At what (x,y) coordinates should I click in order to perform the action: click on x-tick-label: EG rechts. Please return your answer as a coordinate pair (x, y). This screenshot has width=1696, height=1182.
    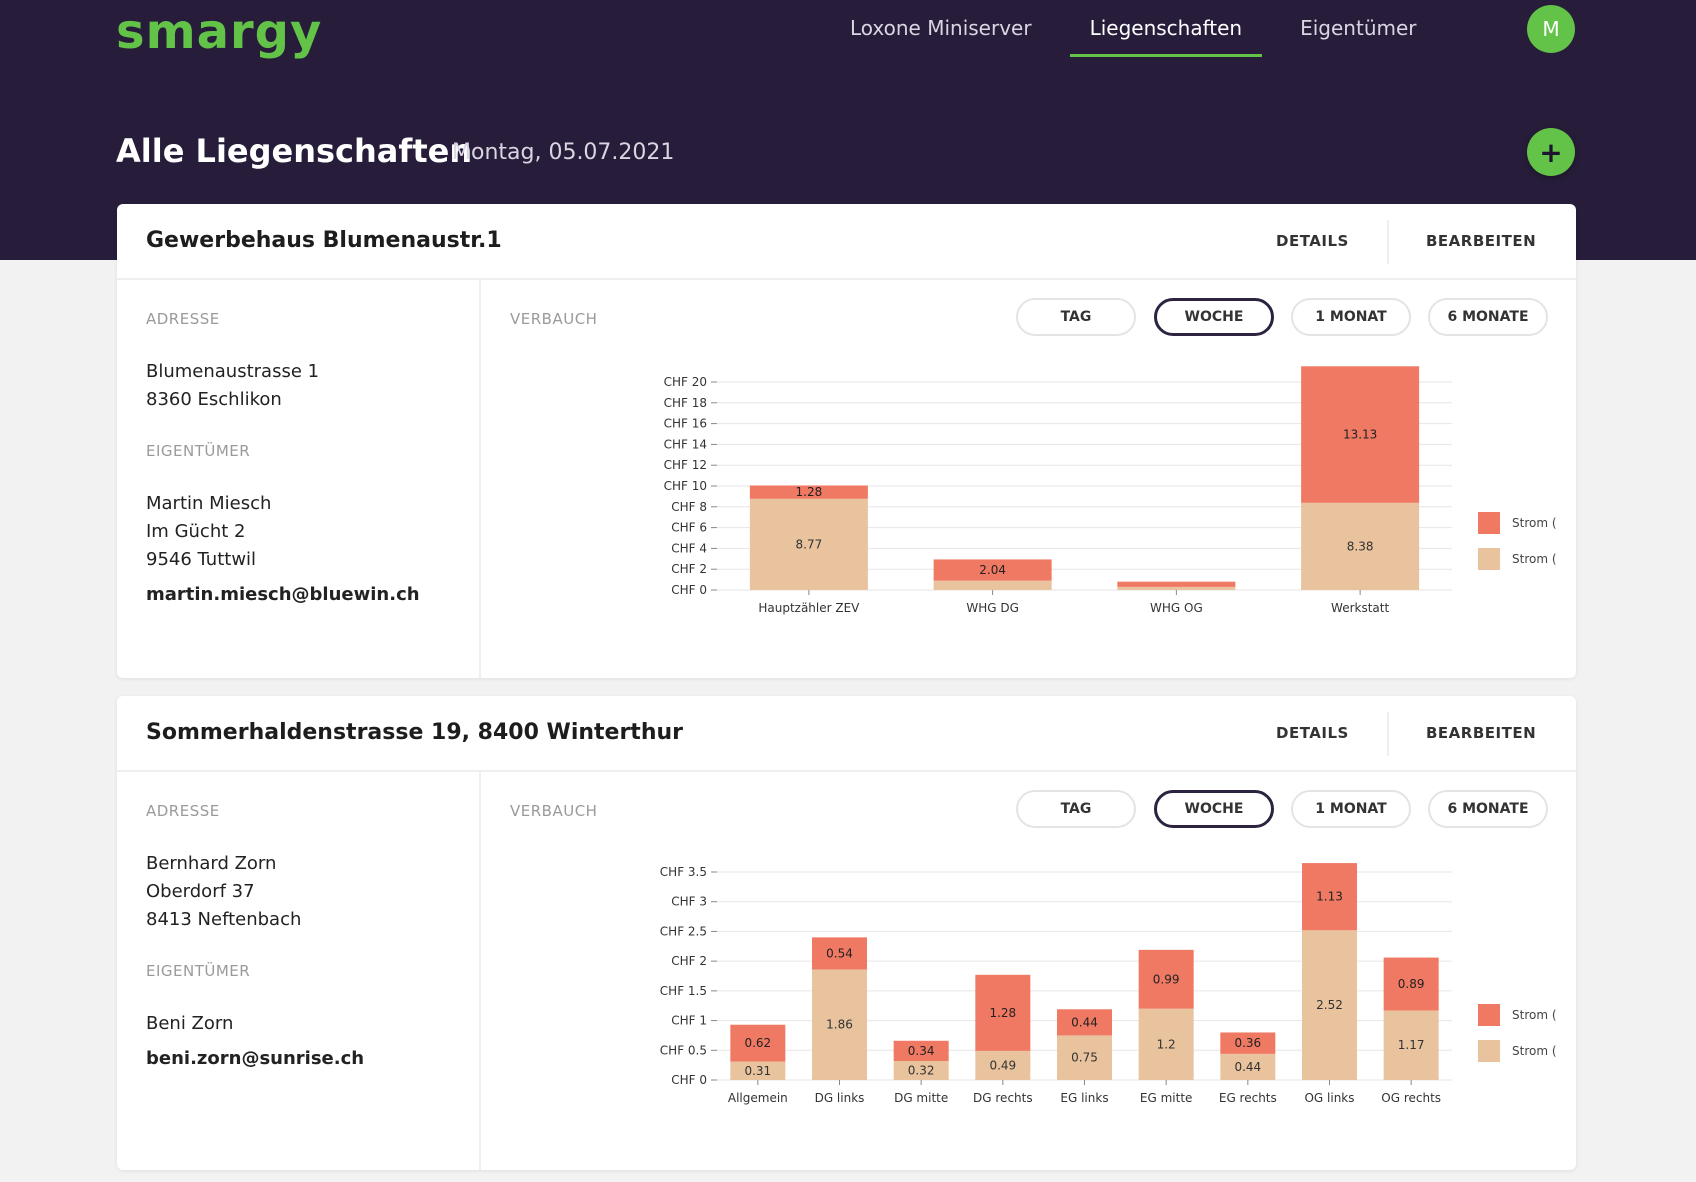
    Looking at the image, I should click on (1248, 1098).